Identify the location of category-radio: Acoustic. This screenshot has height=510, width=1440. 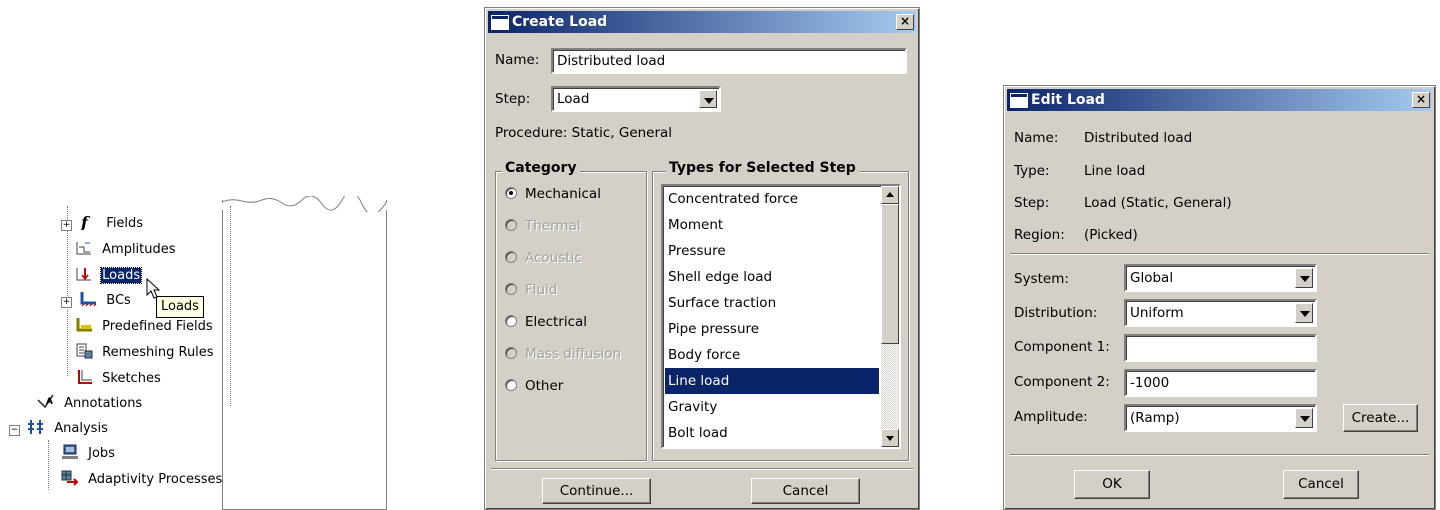
(543, 258).